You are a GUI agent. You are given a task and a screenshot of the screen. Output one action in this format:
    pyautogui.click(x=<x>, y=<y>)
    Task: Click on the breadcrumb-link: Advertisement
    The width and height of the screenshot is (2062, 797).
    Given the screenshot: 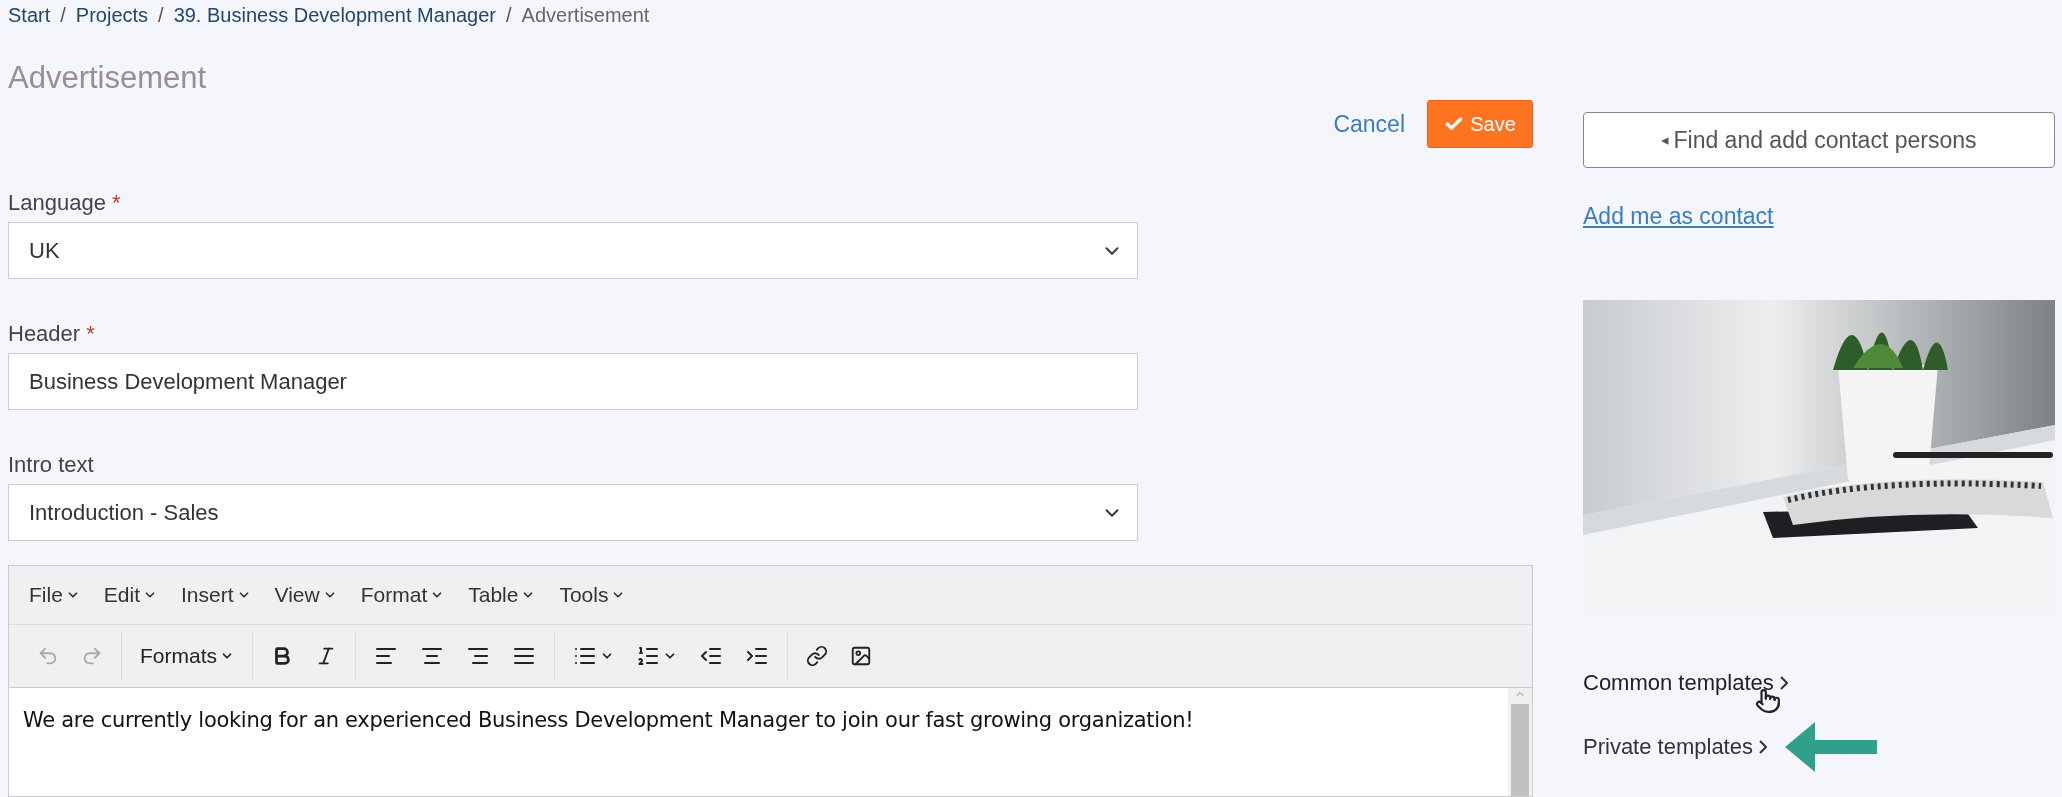 What is the action you would take?
    pyautogui.click(x=585, y=15)
    